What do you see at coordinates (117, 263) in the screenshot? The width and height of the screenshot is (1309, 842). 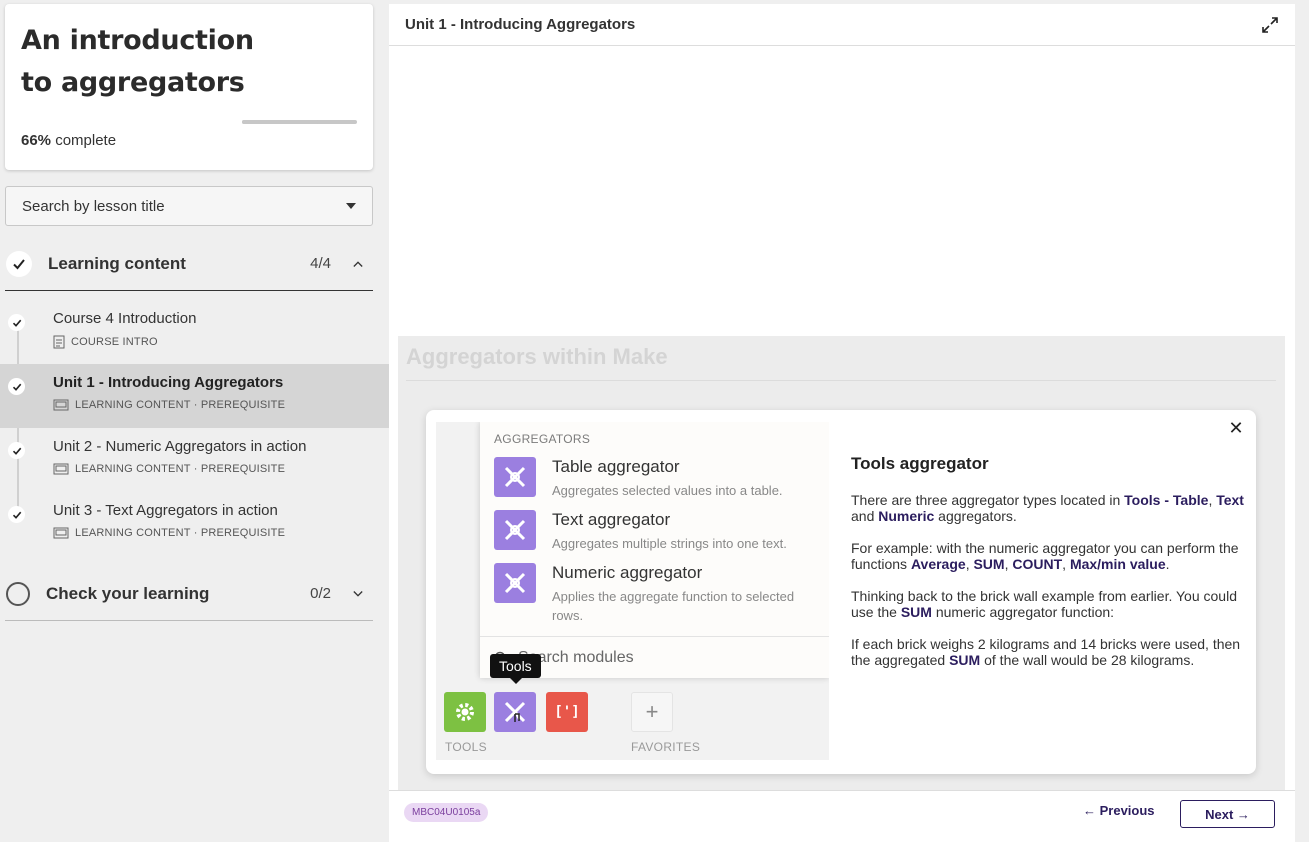 I see `section-label: Learning content` at bounding box center [117, 263].